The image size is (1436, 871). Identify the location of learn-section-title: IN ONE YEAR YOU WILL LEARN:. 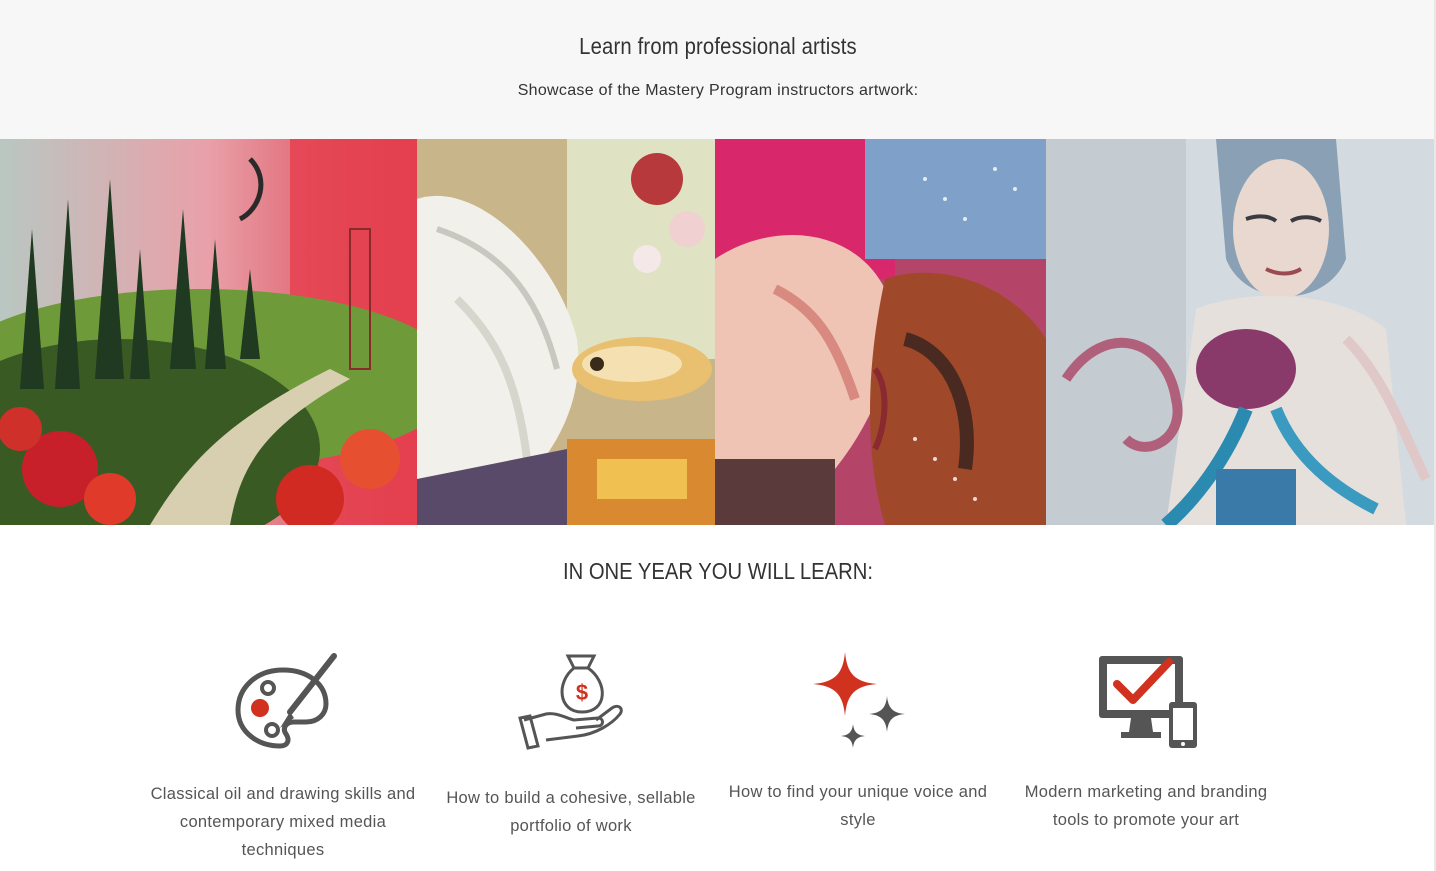
(718, 571).